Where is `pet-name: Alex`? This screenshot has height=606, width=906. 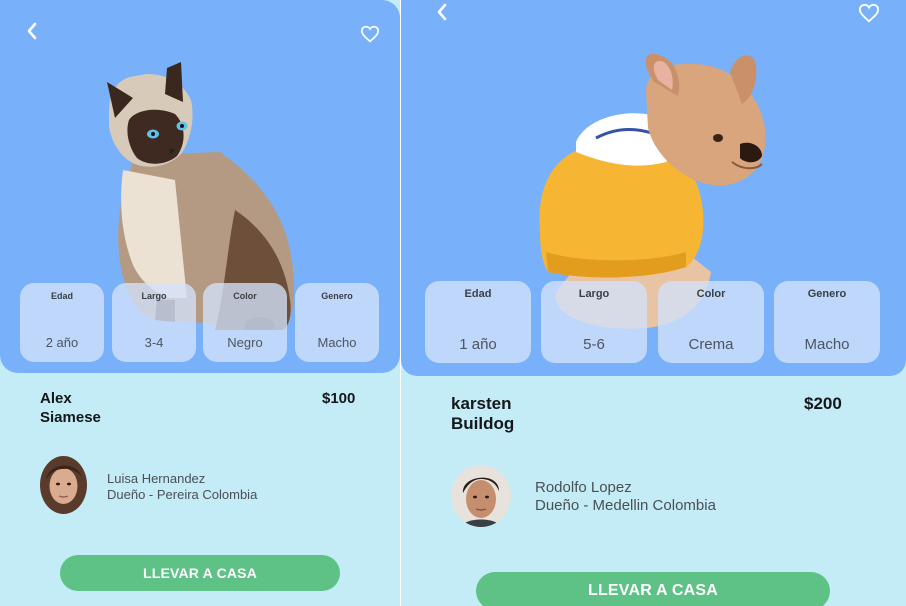 pet-name: Alex is located at coordinates (56, 398).